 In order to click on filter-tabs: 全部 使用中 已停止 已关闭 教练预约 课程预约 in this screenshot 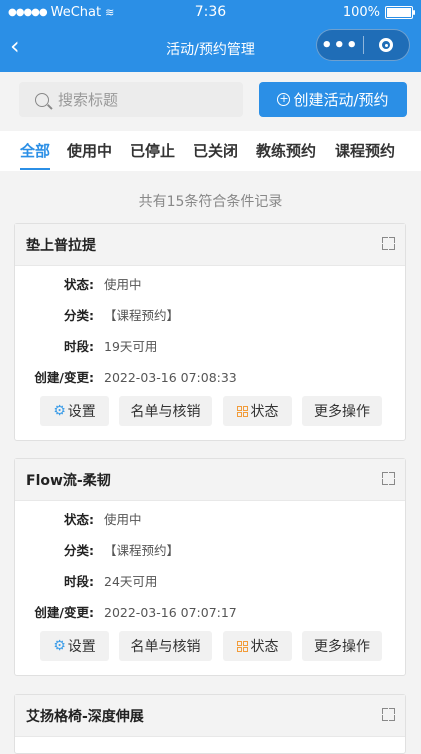, I will do `click(210, 151)`.